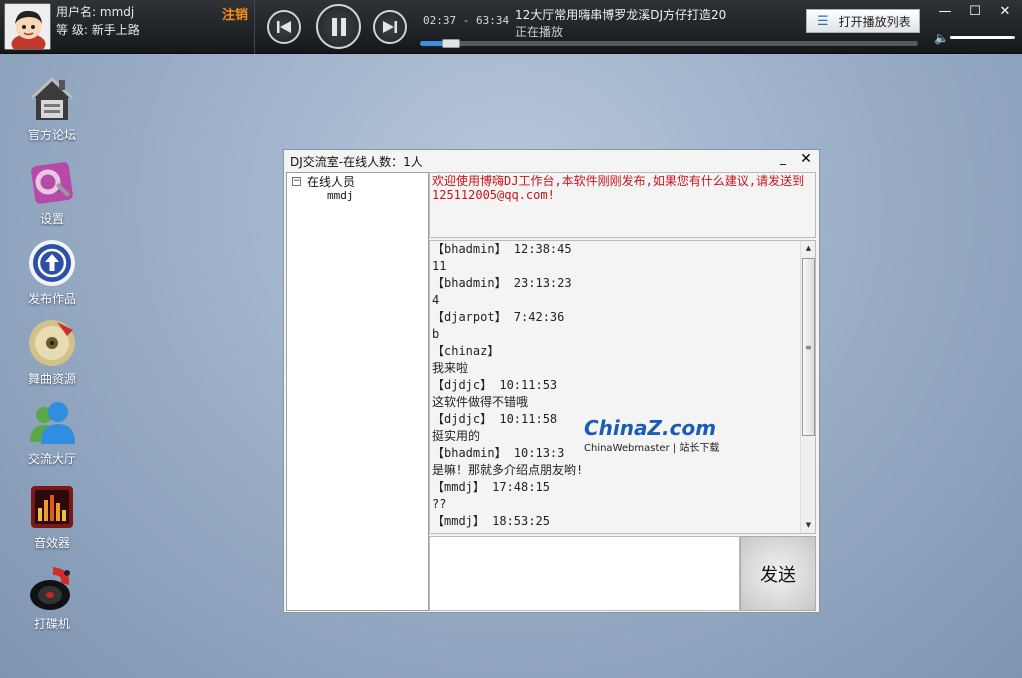  I want to click on desktop-icon-label: 发布作品, so click(51, 299).